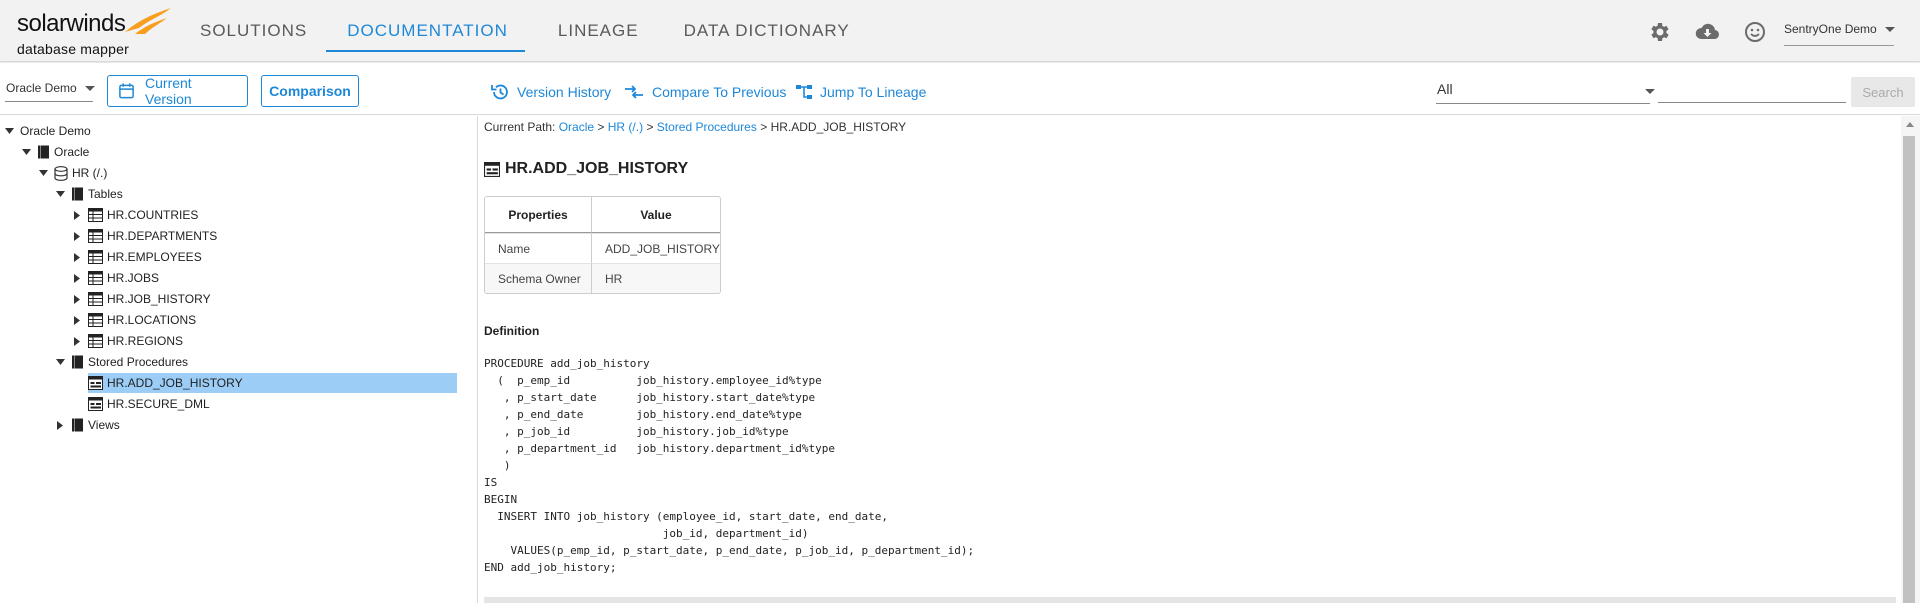  Describe the element at coordinates (1190, 600) in the screenshot. I see `horizontal-scrollbar` at that location.